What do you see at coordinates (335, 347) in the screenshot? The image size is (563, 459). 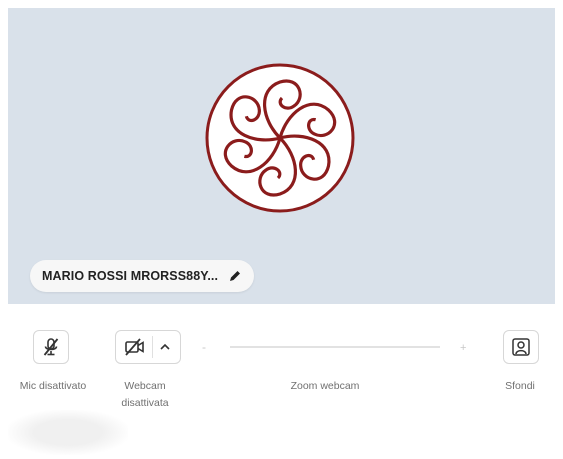 I see `zoom-webcam-slider: - +` at bounding box center [335, 347].